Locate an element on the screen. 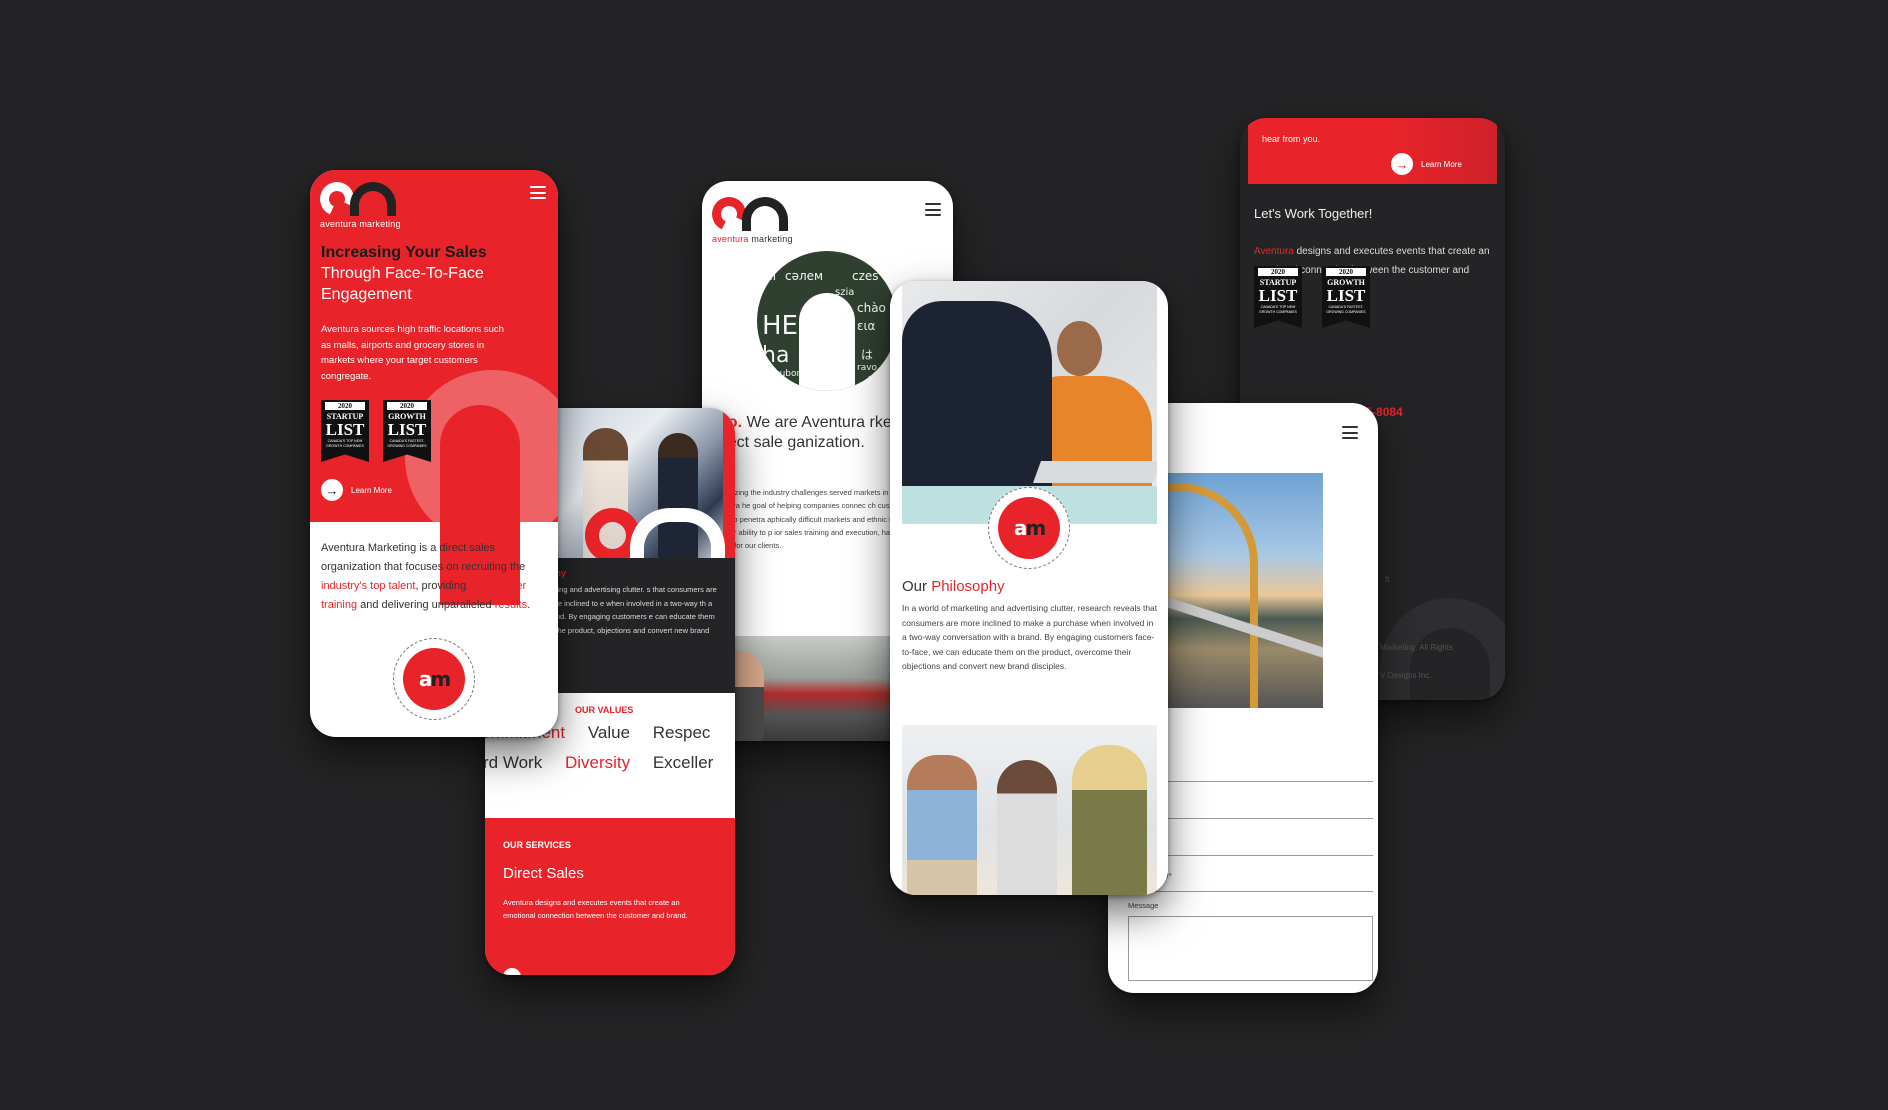 Image resolution: width=1888 pixels, height=1110 pixels. values-row: rd Work Diversity Exceller is located at coordinates (608, 763).